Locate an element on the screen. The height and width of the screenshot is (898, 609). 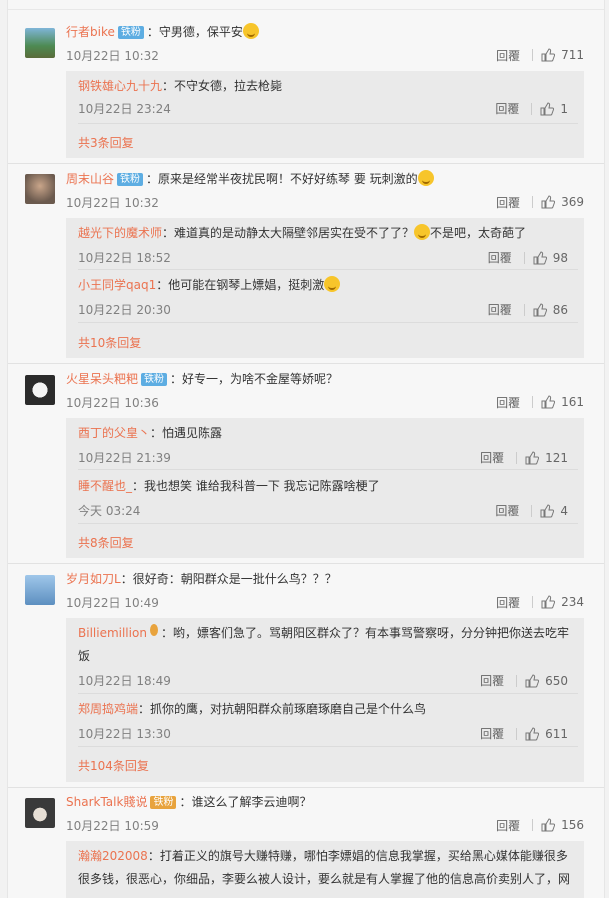
timestamp: 10月22日 10:36 is located at coordinates (112, 403).